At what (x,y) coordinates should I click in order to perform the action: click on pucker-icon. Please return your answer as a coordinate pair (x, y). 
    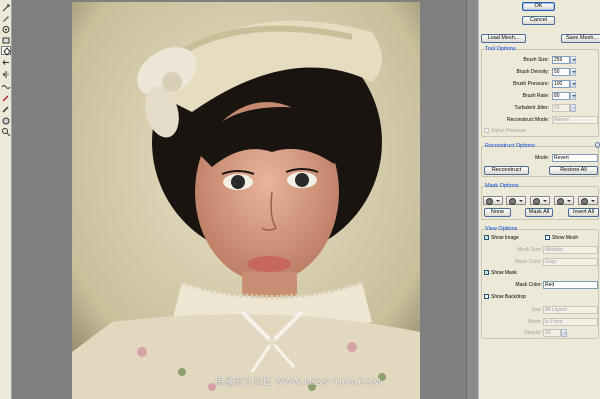
    Looking at the image, I should click on (6, 40).